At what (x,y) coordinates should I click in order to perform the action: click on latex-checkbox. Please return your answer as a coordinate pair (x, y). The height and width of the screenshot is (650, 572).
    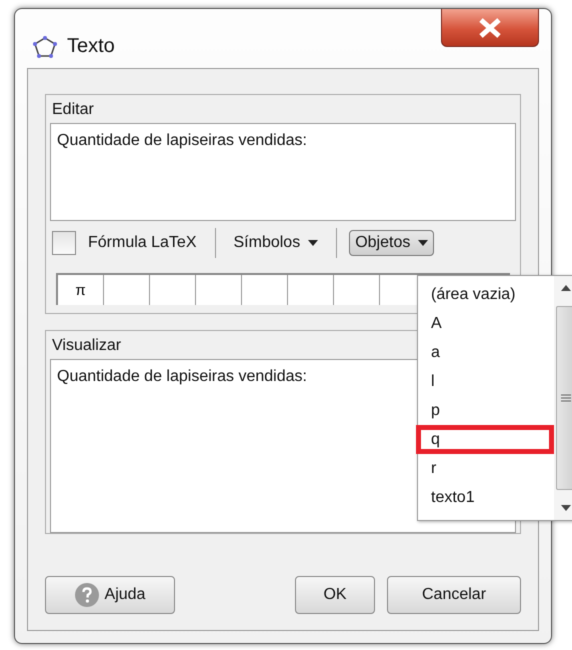
    Looking at the image, I should click on (64, 243).